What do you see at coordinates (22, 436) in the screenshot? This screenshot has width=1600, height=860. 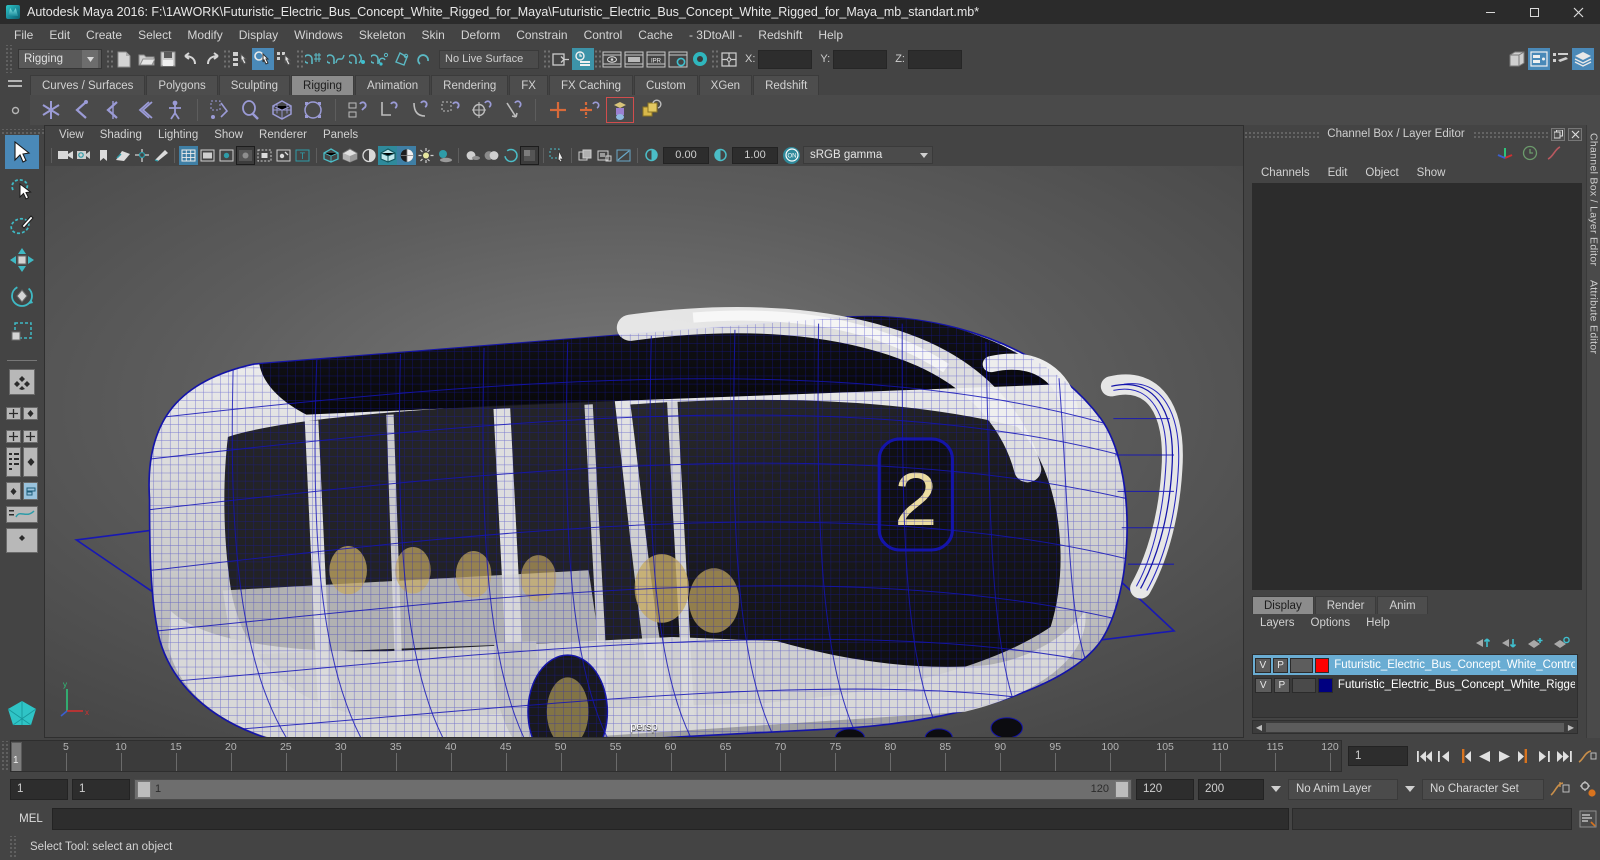 I see `two-view-layout-button` at bounding box center [22, 436].